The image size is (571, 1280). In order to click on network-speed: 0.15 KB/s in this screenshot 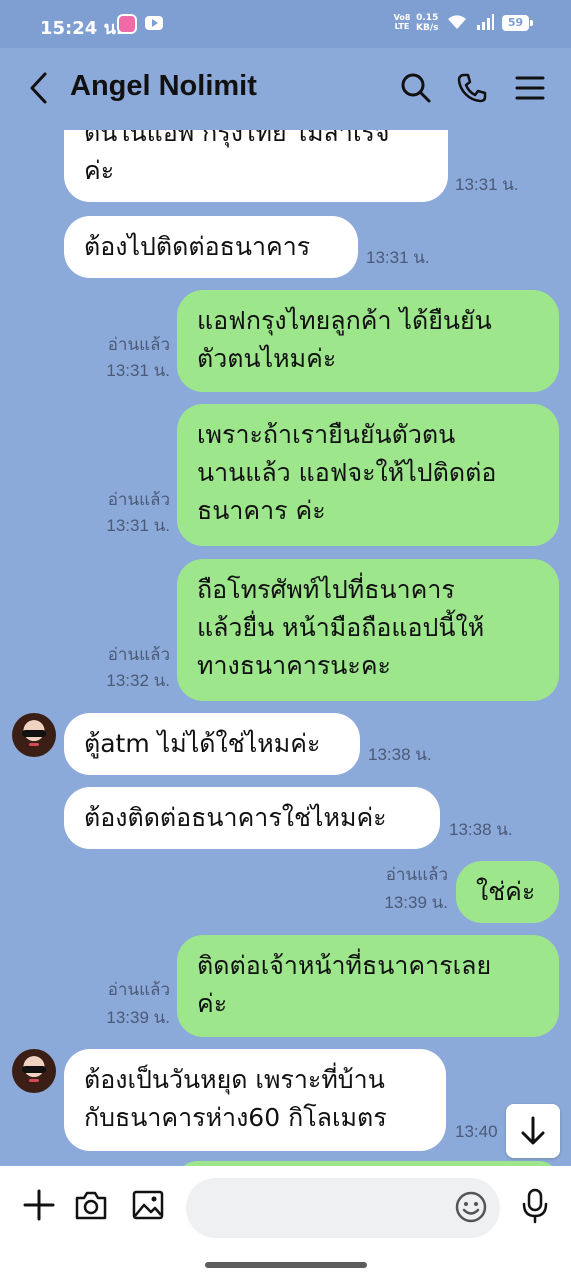, I will do `click(427, 23)`.